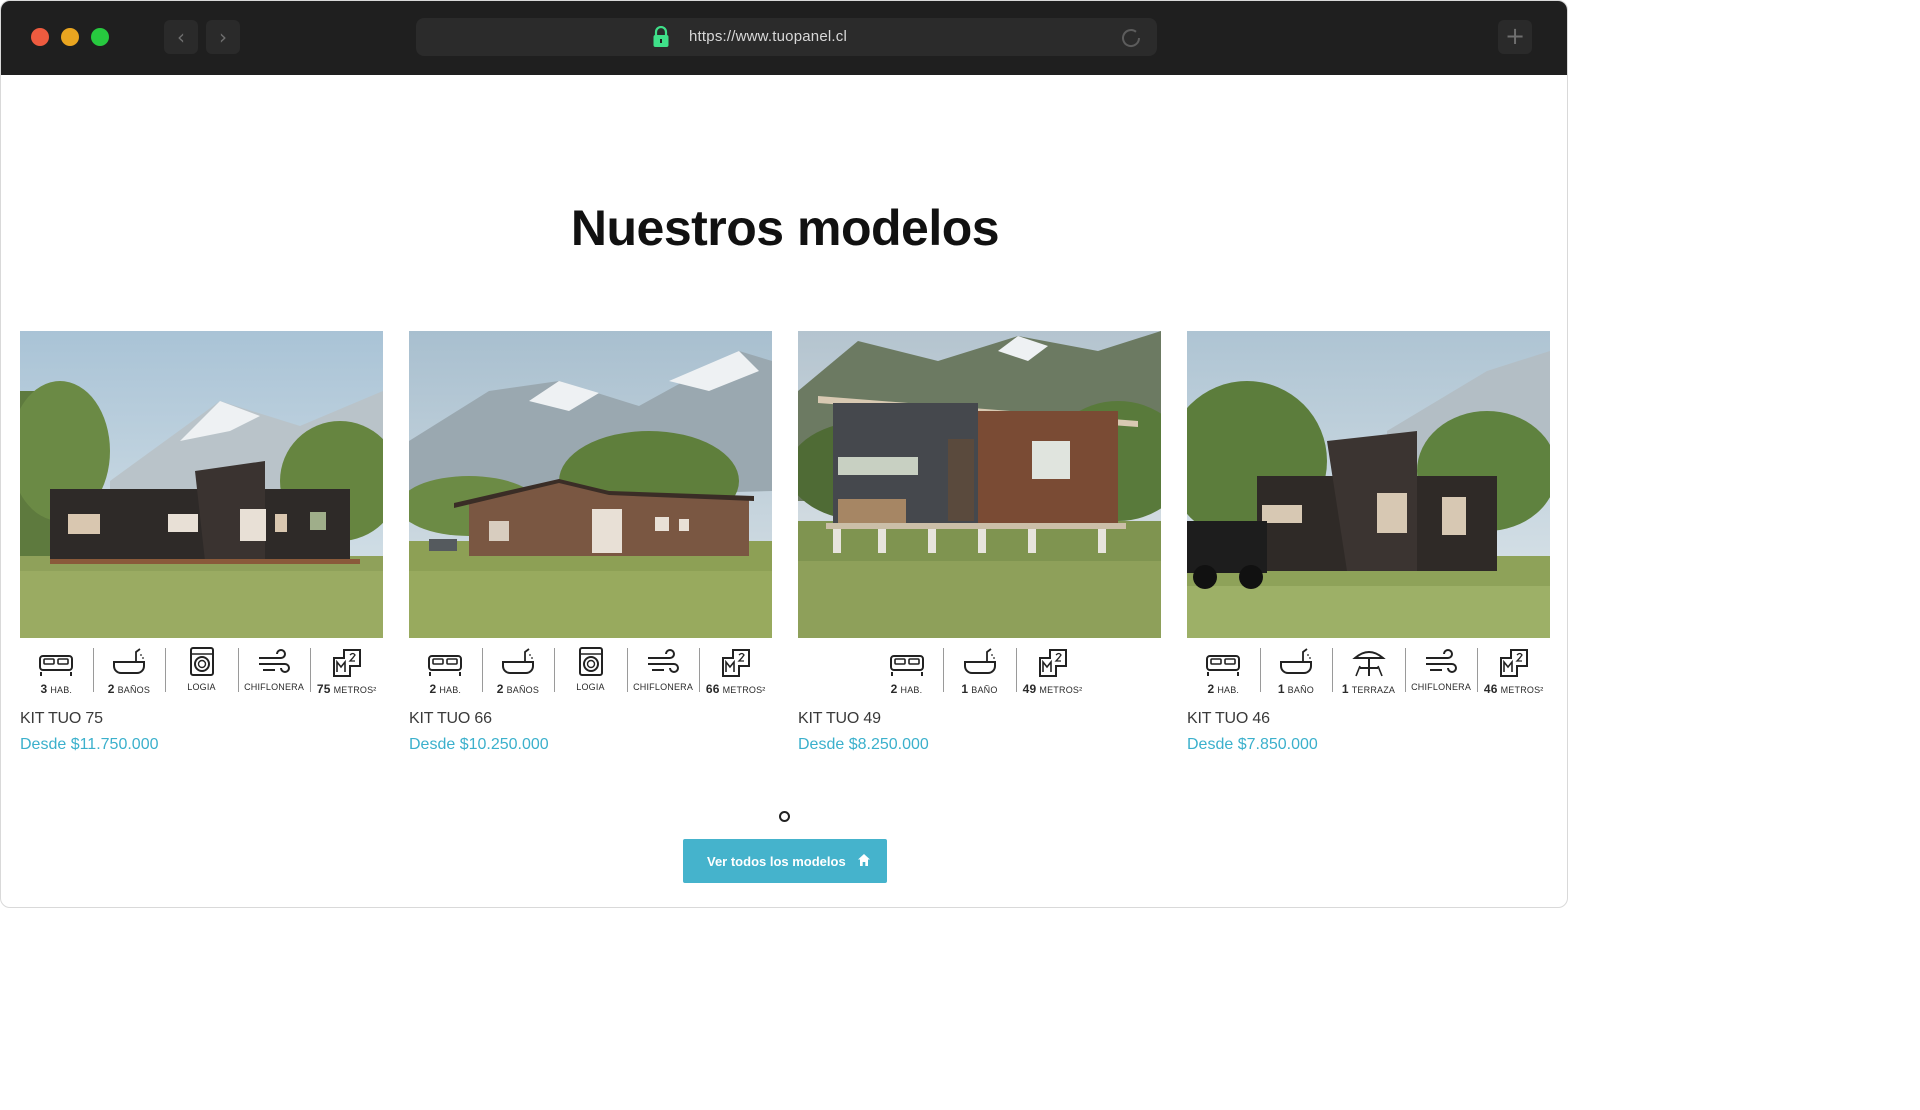 The width and height of the screenshot is (1920, 1110). Describe the element at coordinates (776, 861) in the screenshot. I see `view-all-models-label: Ver todos los modelos` at that location.